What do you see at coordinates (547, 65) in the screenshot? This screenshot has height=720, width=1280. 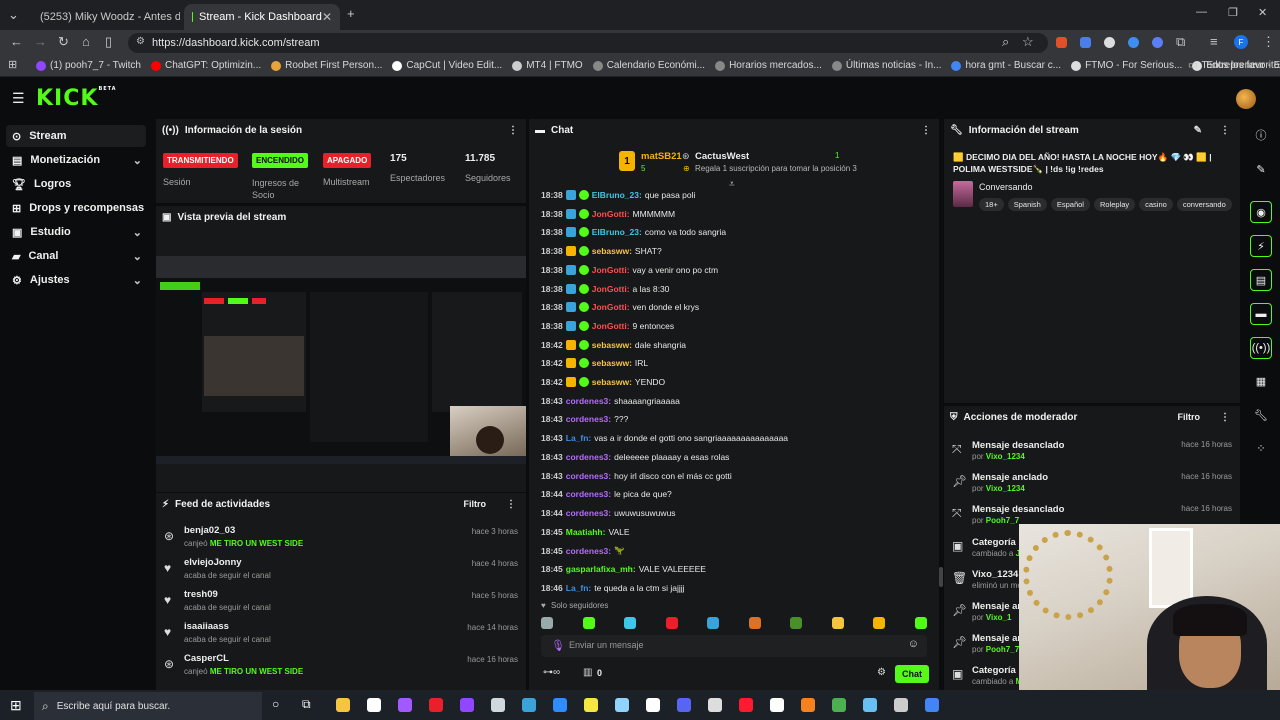 I see `bookmark-item: MT4 | FTMO` at bounding box center [547, 65].